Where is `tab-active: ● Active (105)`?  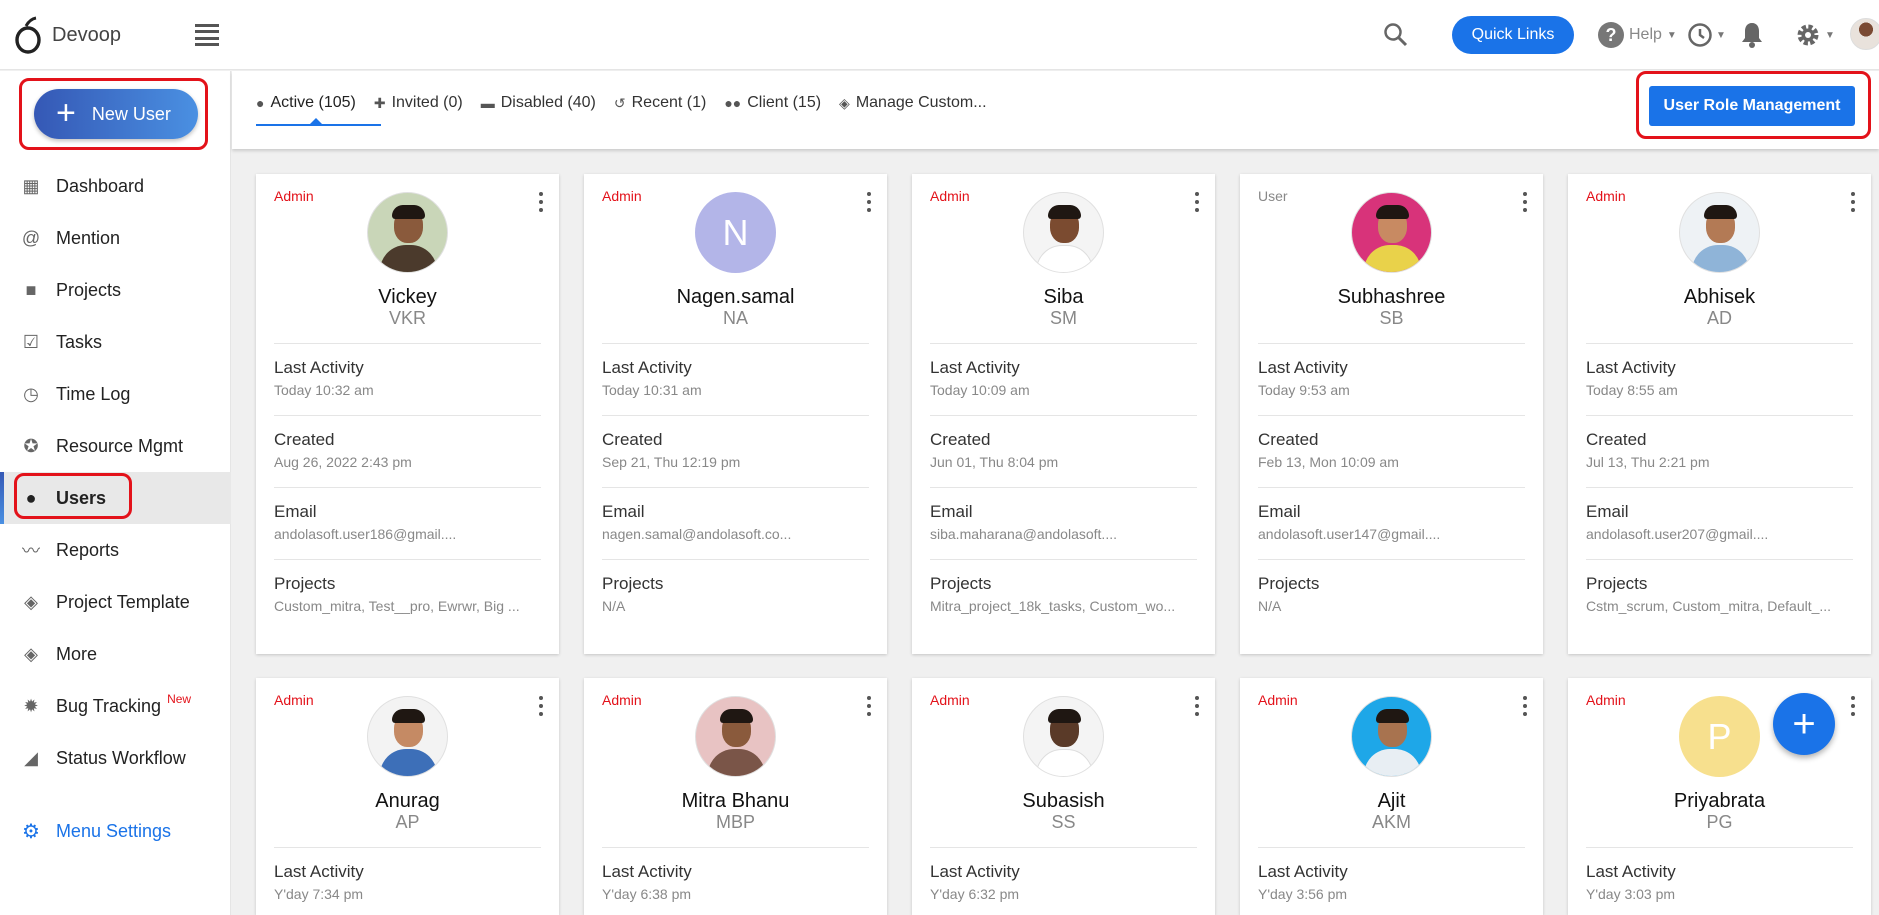 tab-active: ● Active (105) is located at coordinates (306, 103).